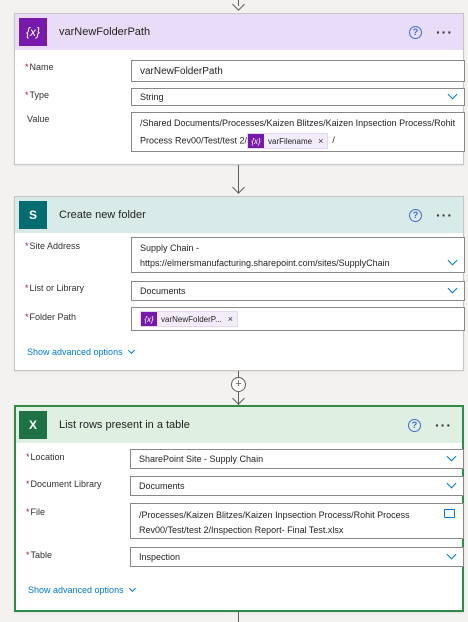 This screenshot has width=468, height=622. Describe the element at coordinates (181, 71) in the screenshot. I see `name-value: varNewFolderPath` at that location.